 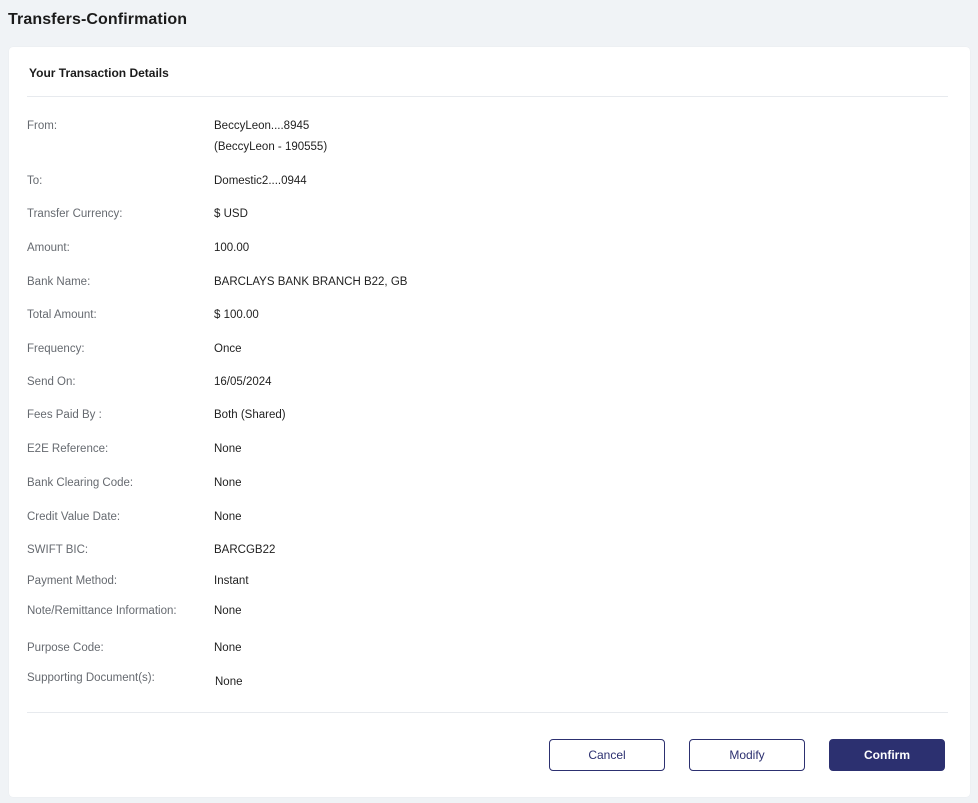 I want to click on from-value-holder: (BeccyLeon - 190555), so click(x=271, y=147).